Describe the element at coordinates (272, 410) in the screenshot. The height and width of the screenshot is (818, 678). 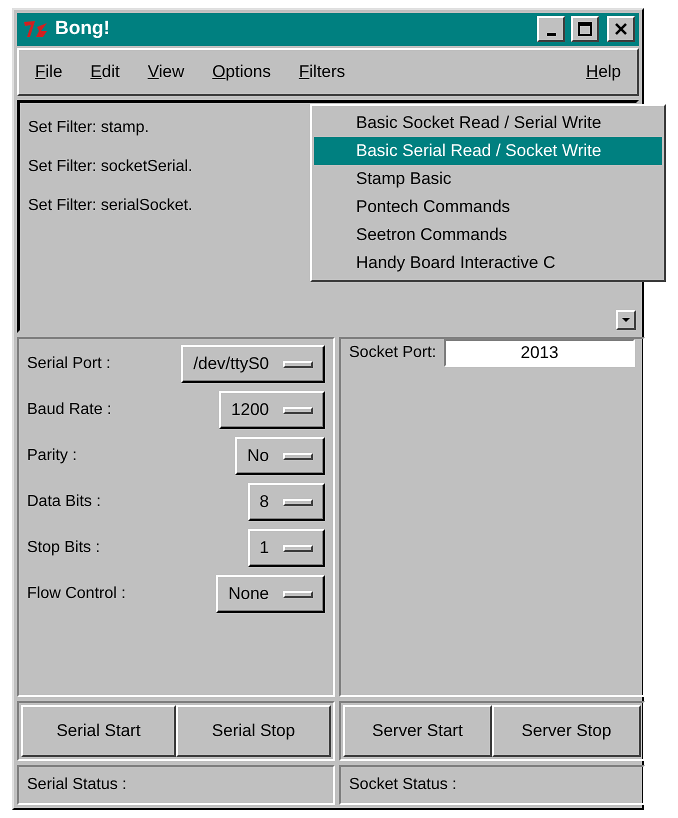
I see `option-menu-button: 1200` at that location.